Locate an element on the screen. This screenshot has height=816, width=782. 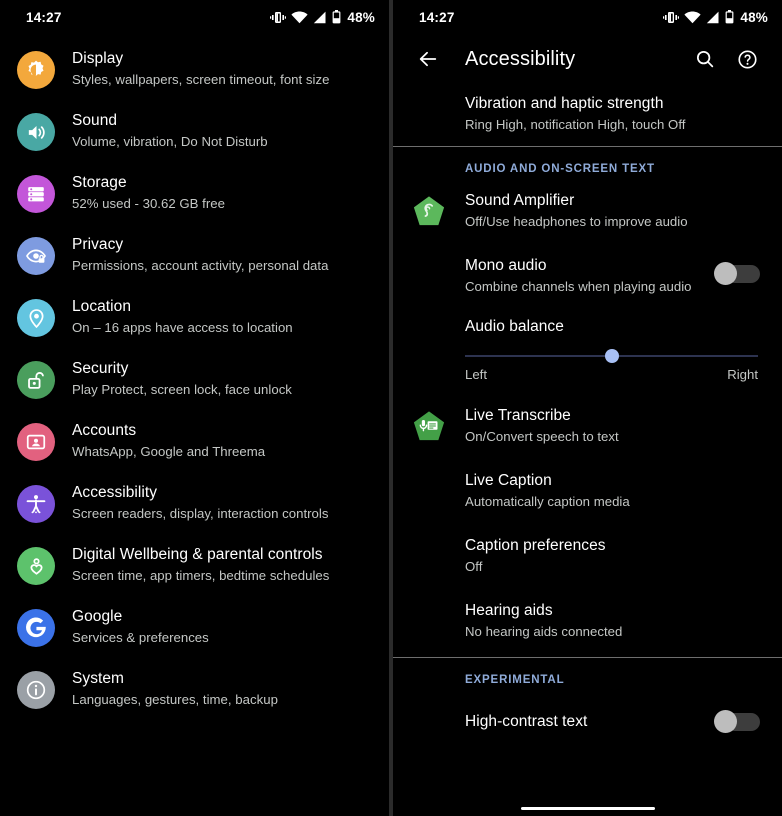
gesture-navigation-bar is located at coordinates (587, 808).